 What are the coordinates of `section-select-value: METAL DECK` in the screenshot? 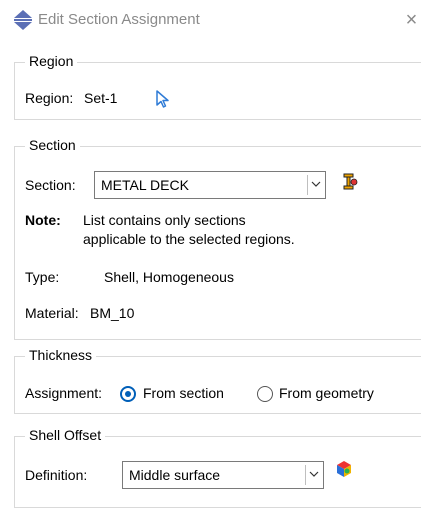 It's located at (145, 185).